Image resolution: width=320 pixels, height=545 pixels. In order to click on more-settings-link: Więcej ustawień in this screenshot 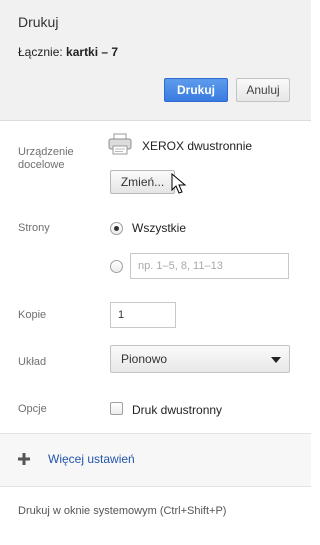, I will do `click(91, 459)`.